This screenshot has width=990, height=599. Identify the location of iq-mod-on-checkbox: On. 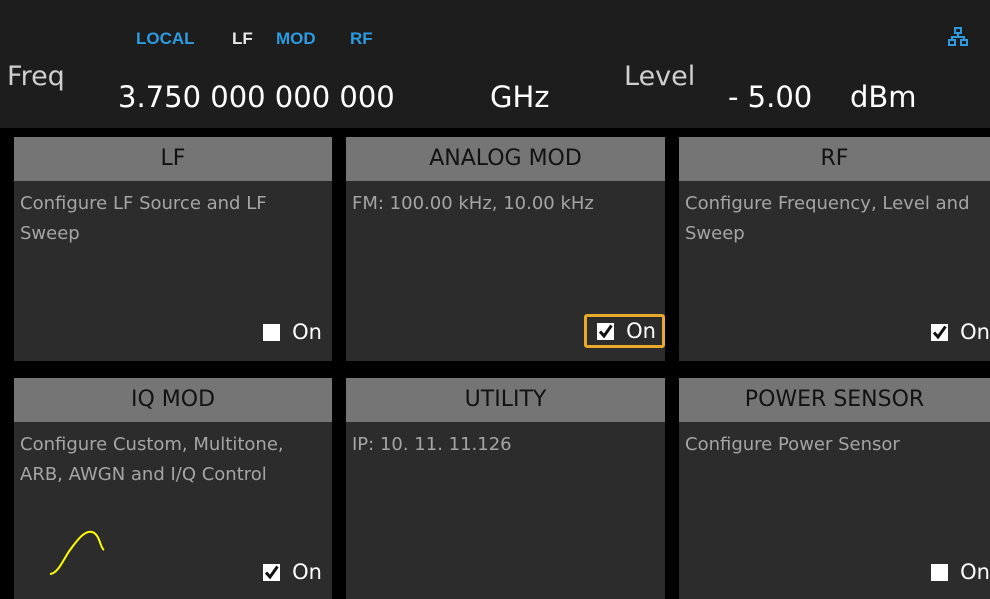
(290, 572).